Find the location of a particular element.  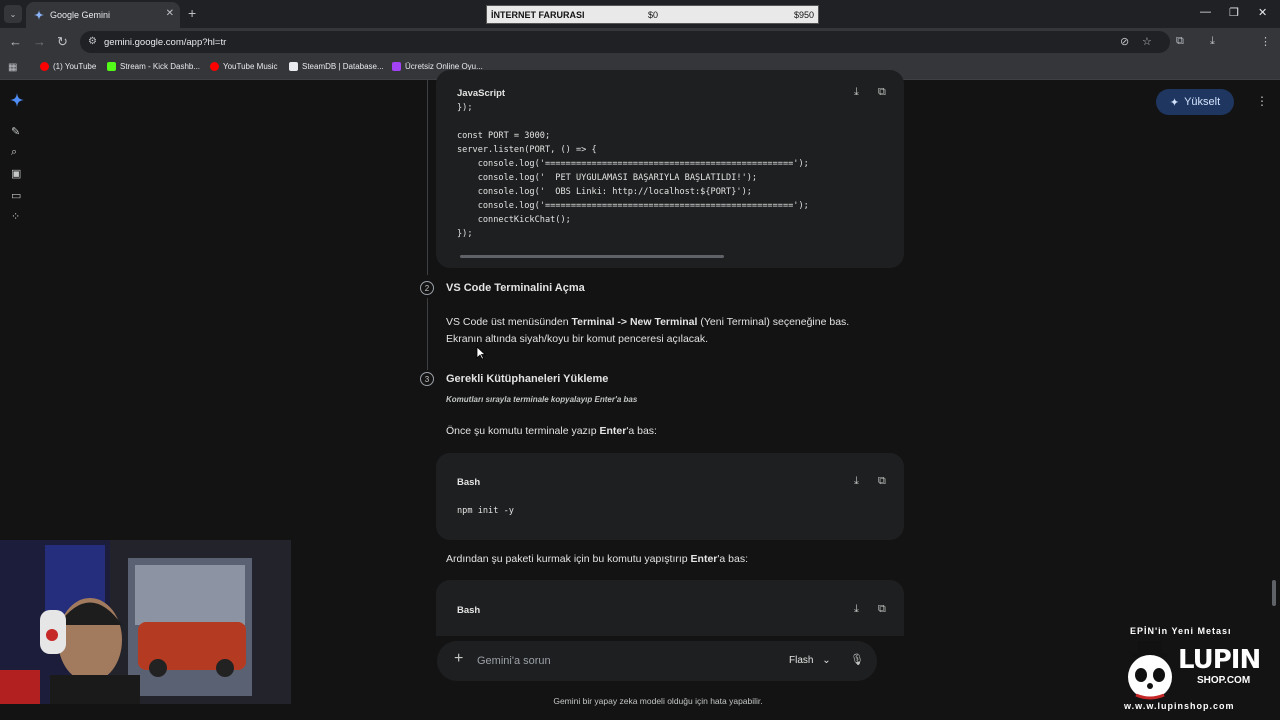

site-info-icon: ⚙ is located at coordinates (92, 41).